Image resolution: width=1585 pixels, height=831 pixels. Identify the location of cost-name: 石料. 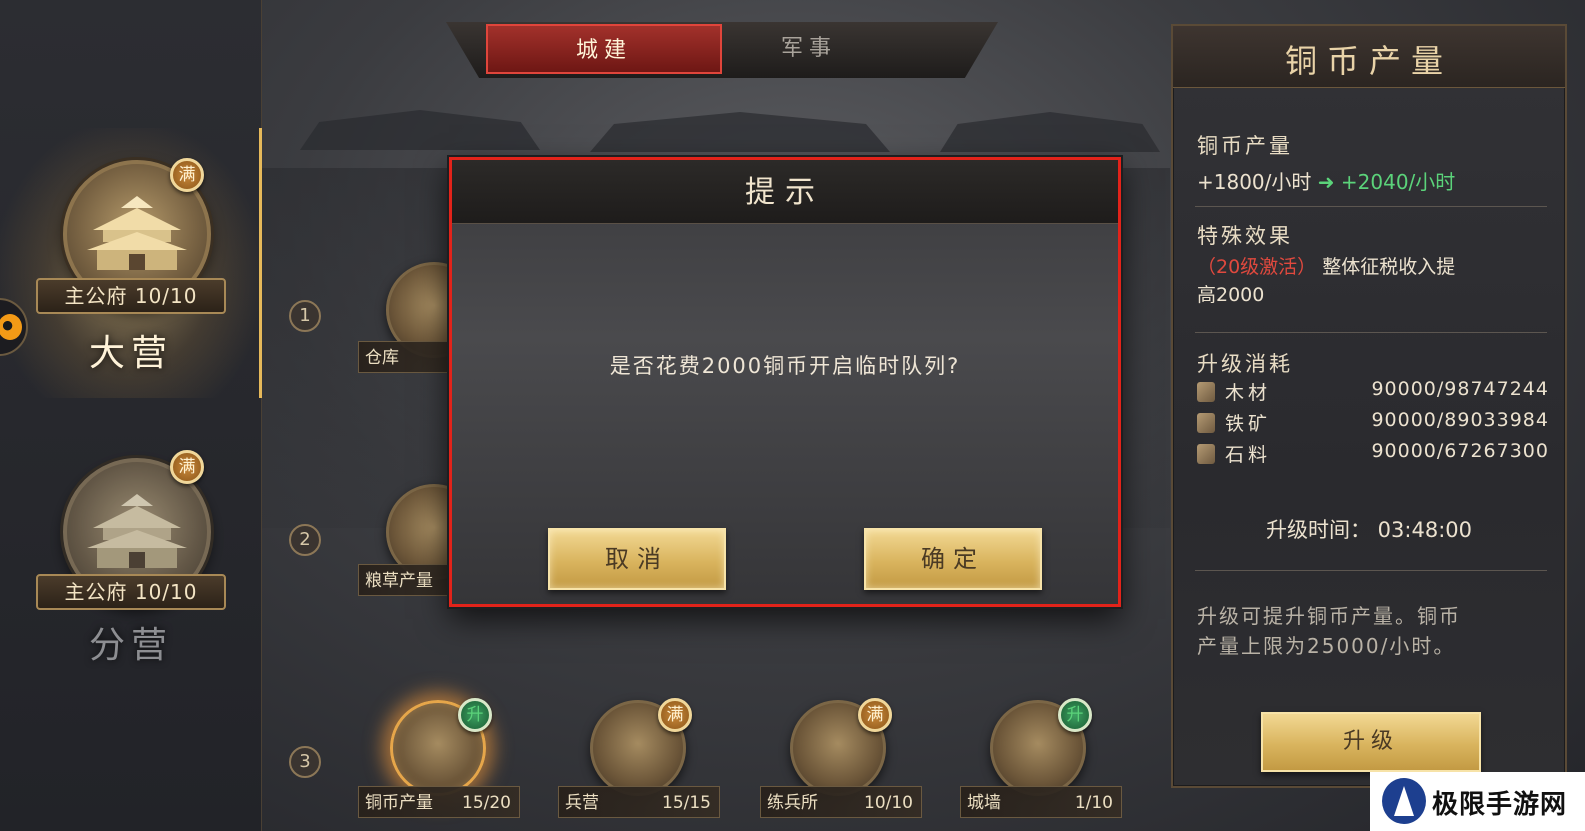
(1248, 455).